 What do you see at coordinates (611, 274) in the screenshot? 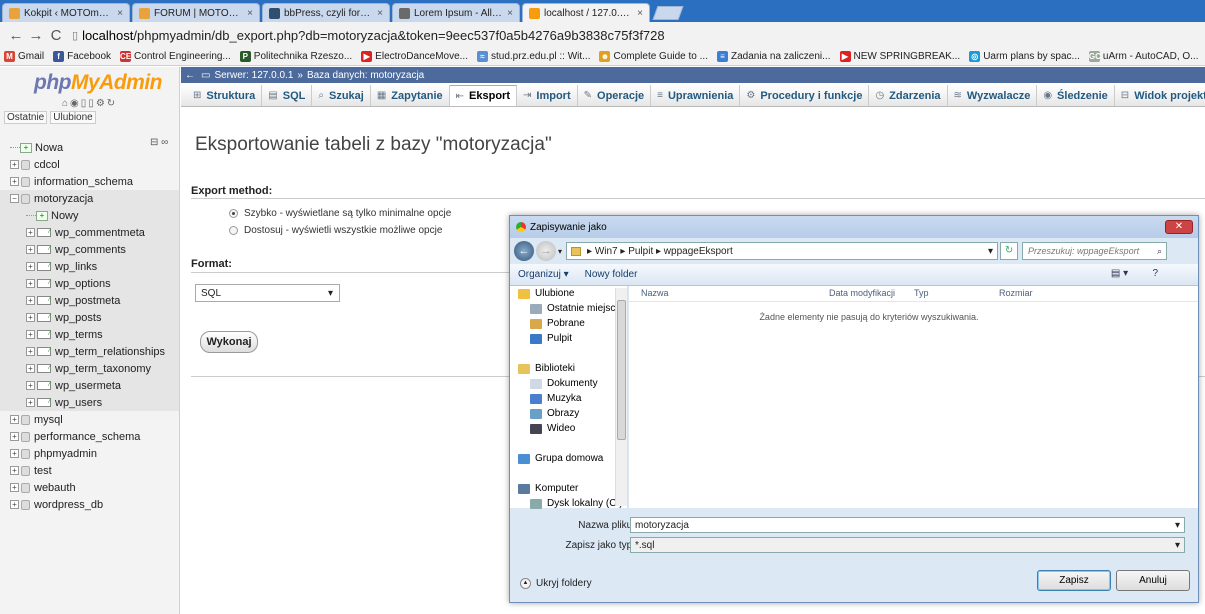
I see `new-folder-button: Nowy folder` at bounding box center [611, 274].